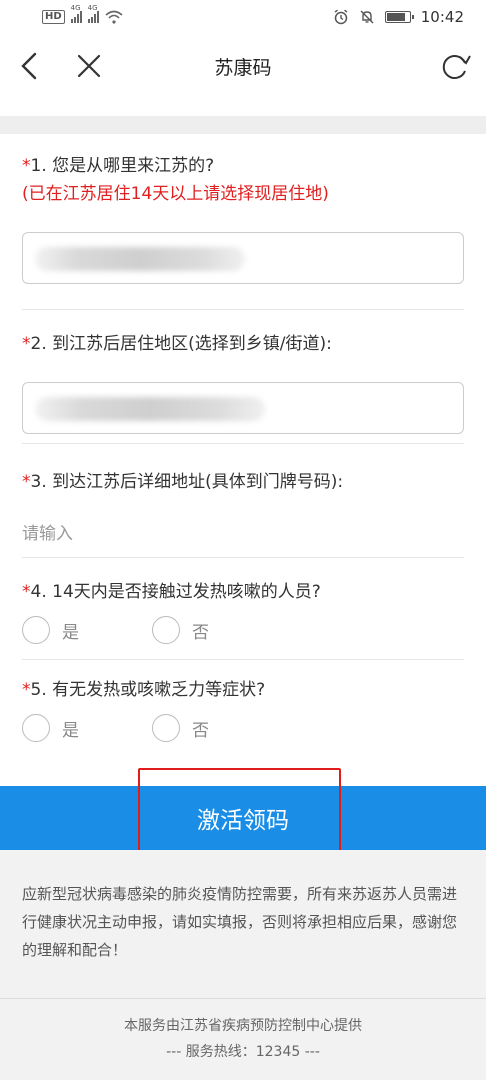 The width and height of the screenshot is (486, 1080). I want to click on symptoms-radio-group: 是 否, so click(243, 728).